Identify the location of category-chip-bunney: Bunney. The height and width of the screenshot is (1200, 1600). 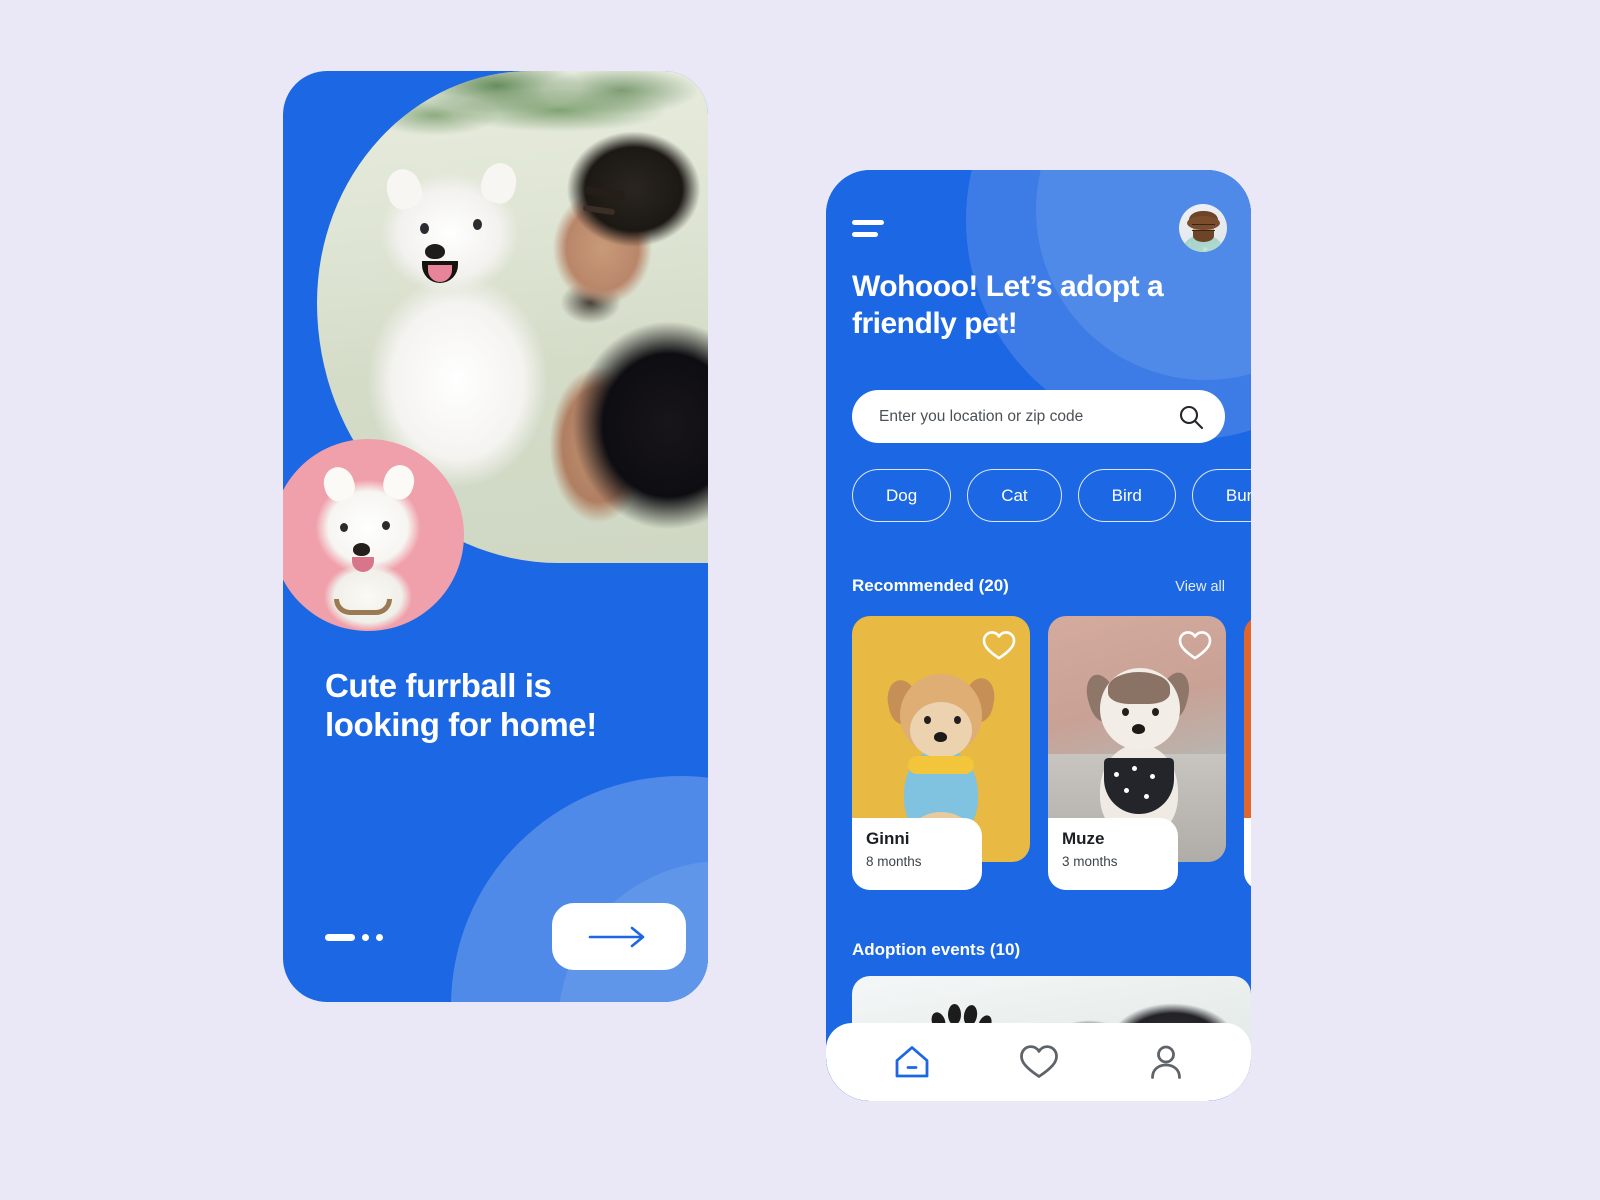
(1221, 495).